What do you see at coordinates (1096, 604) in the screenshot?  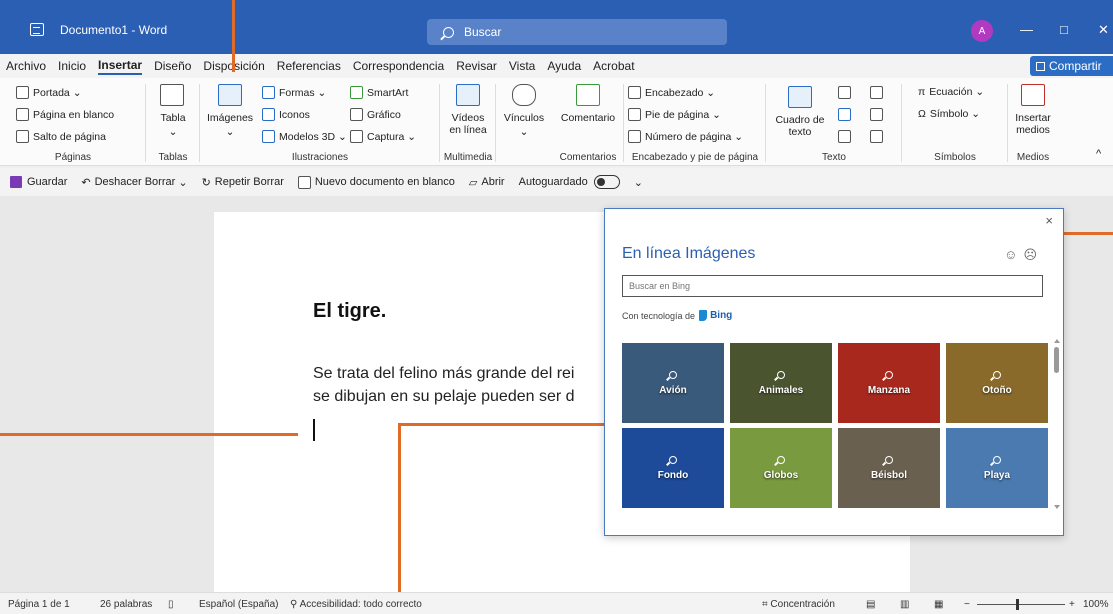 I see `zoom-level: 100%` at bounding box center [1096, 604].